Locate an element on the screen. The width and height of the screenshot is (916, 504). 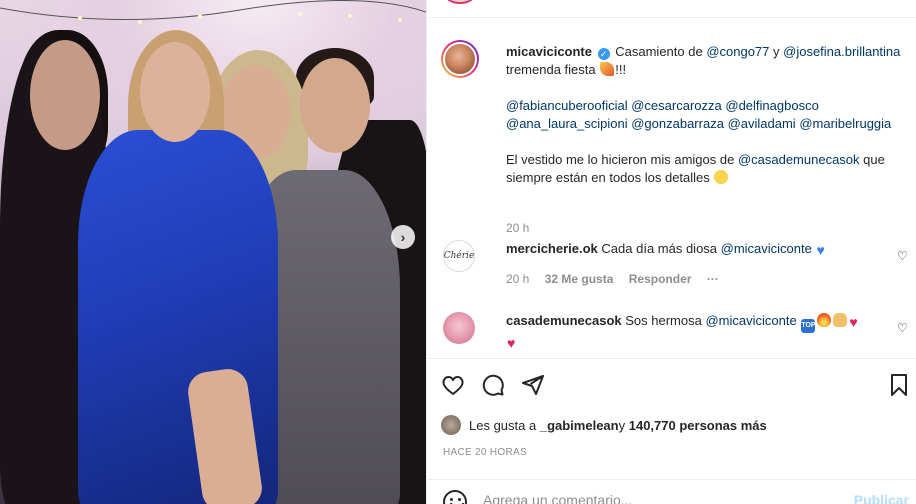
author-username: micaviciconte is located at coordinates (549, 51).